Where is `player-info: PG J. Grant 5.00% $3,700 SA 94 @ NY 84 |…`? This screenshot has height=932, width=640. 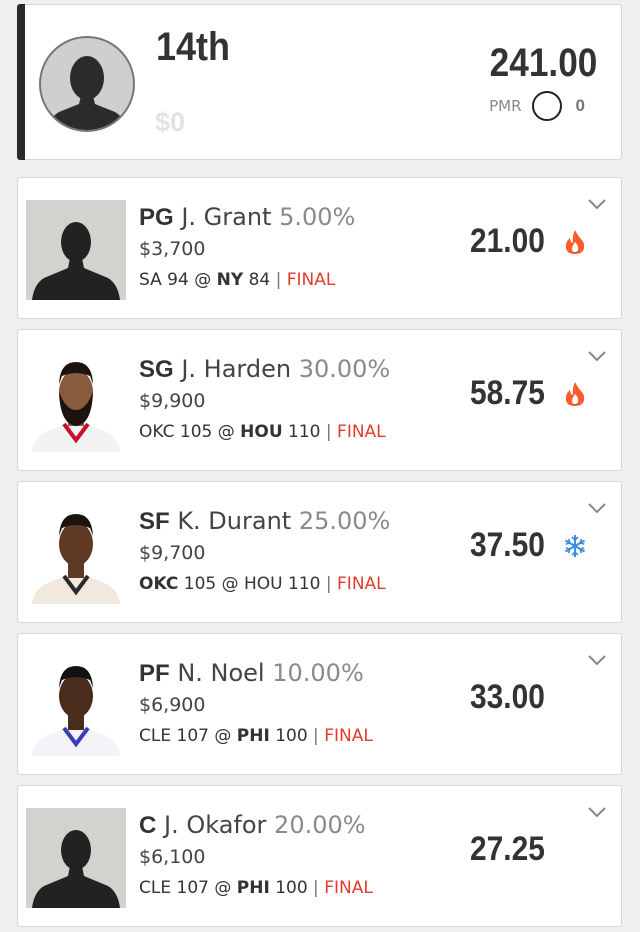 player-info: PG J. Grant 5.00% $3,700 SA 94 @ NY 84 |… is located at coordinates (247, 246).